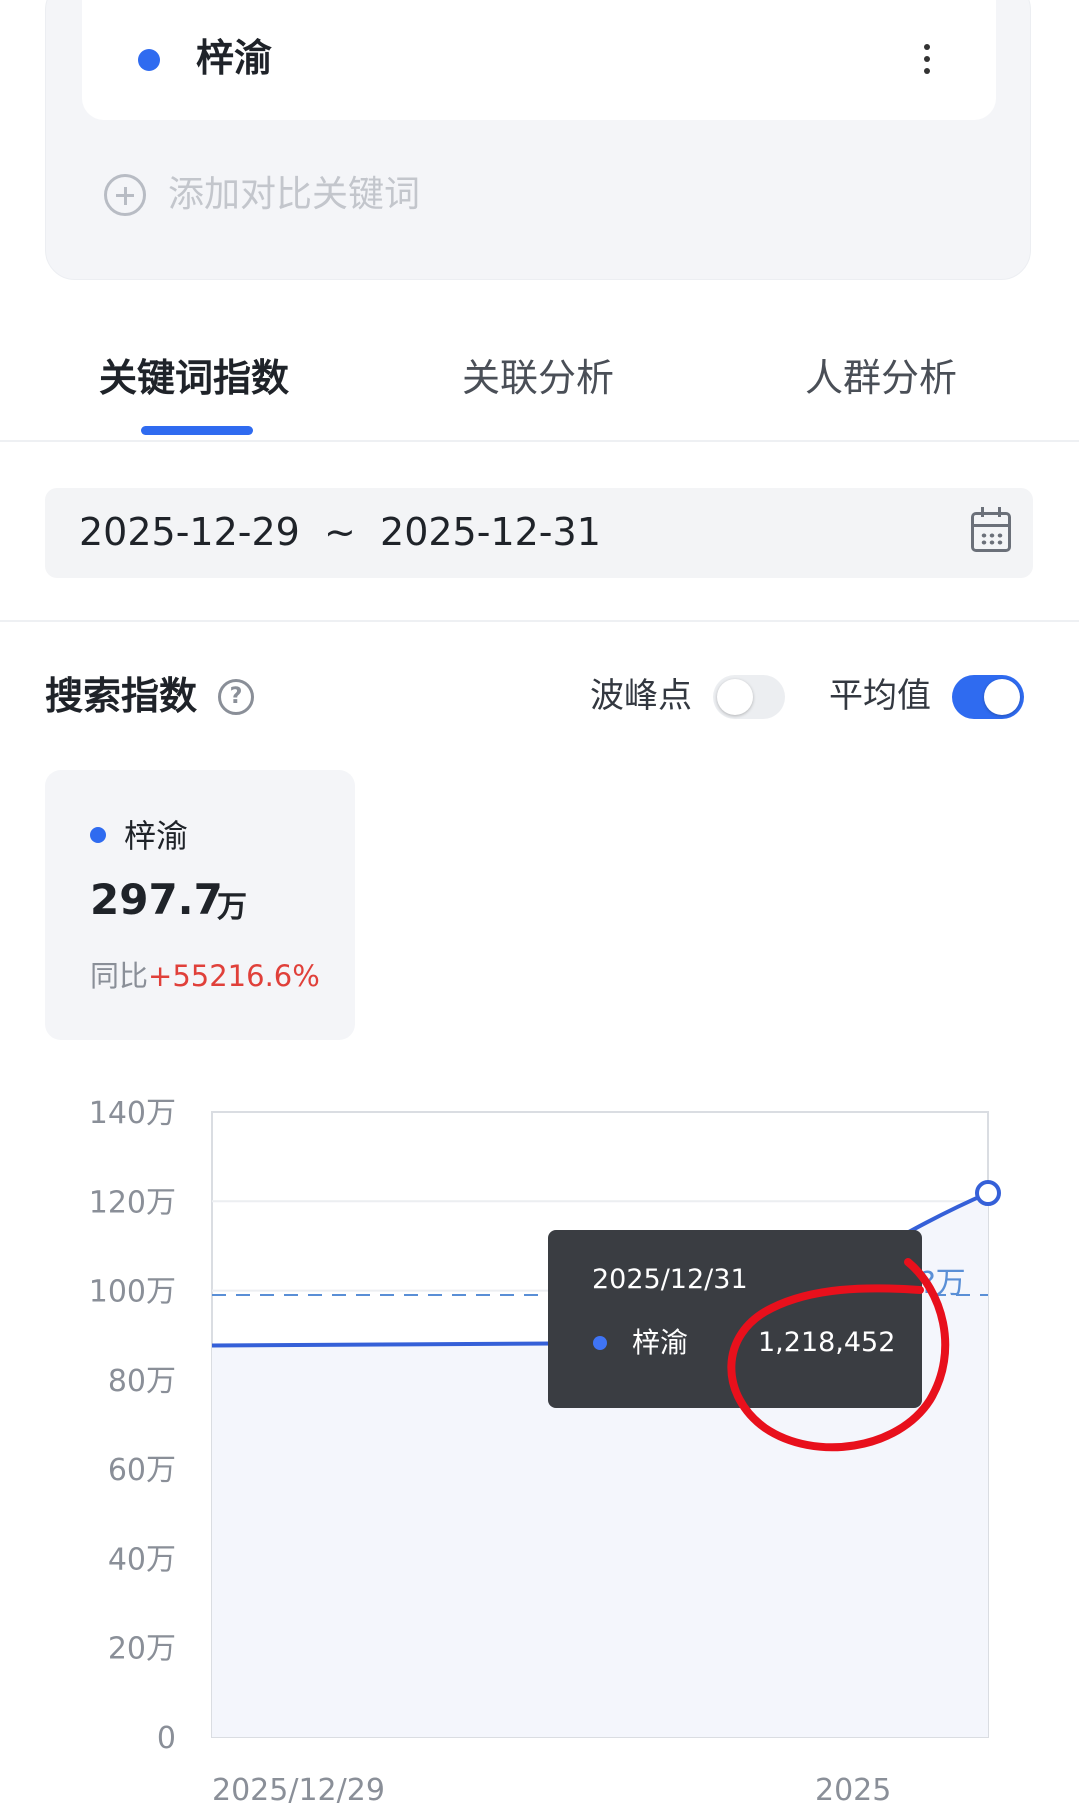 The width and height of the screenshot is (1079, 1812). I want to click on tooltip-series-name: 梓渝, so click(660, 1342).